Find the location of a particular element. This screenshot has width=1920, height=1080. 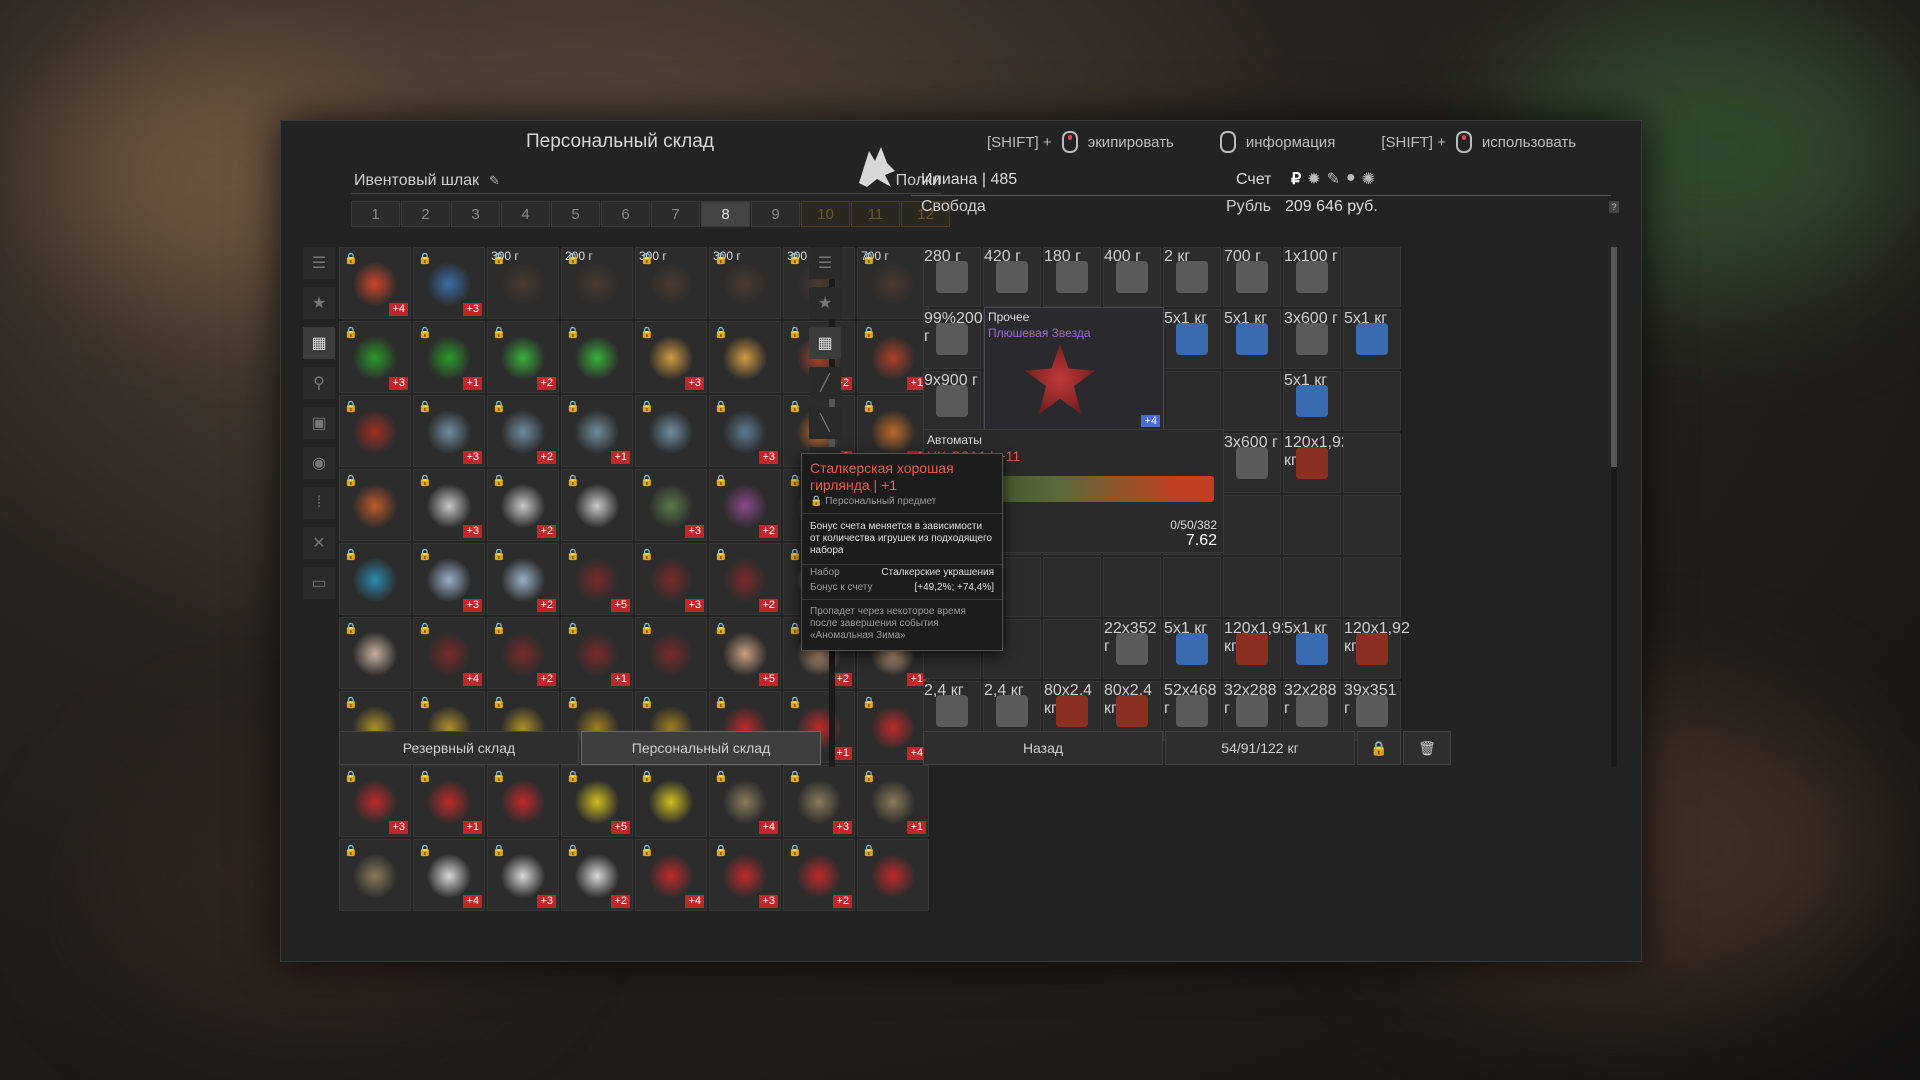

box-icon: ▭ is located at coordinates (319, 583).